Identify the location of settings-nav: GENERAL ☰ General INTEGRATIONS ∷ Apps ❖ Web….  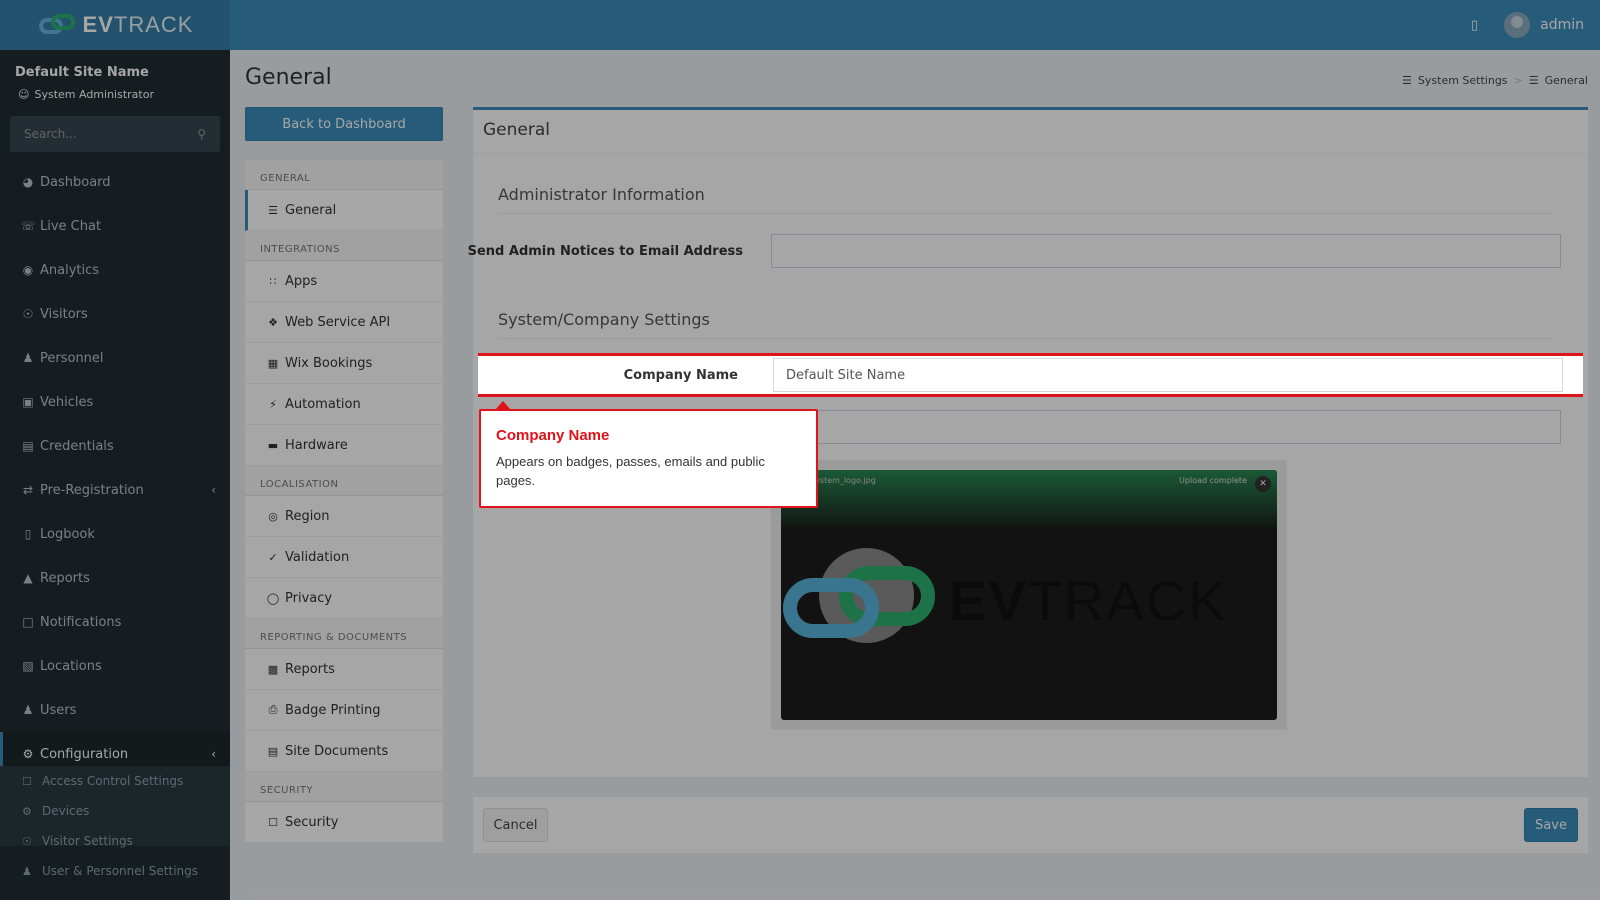
(344, 501).